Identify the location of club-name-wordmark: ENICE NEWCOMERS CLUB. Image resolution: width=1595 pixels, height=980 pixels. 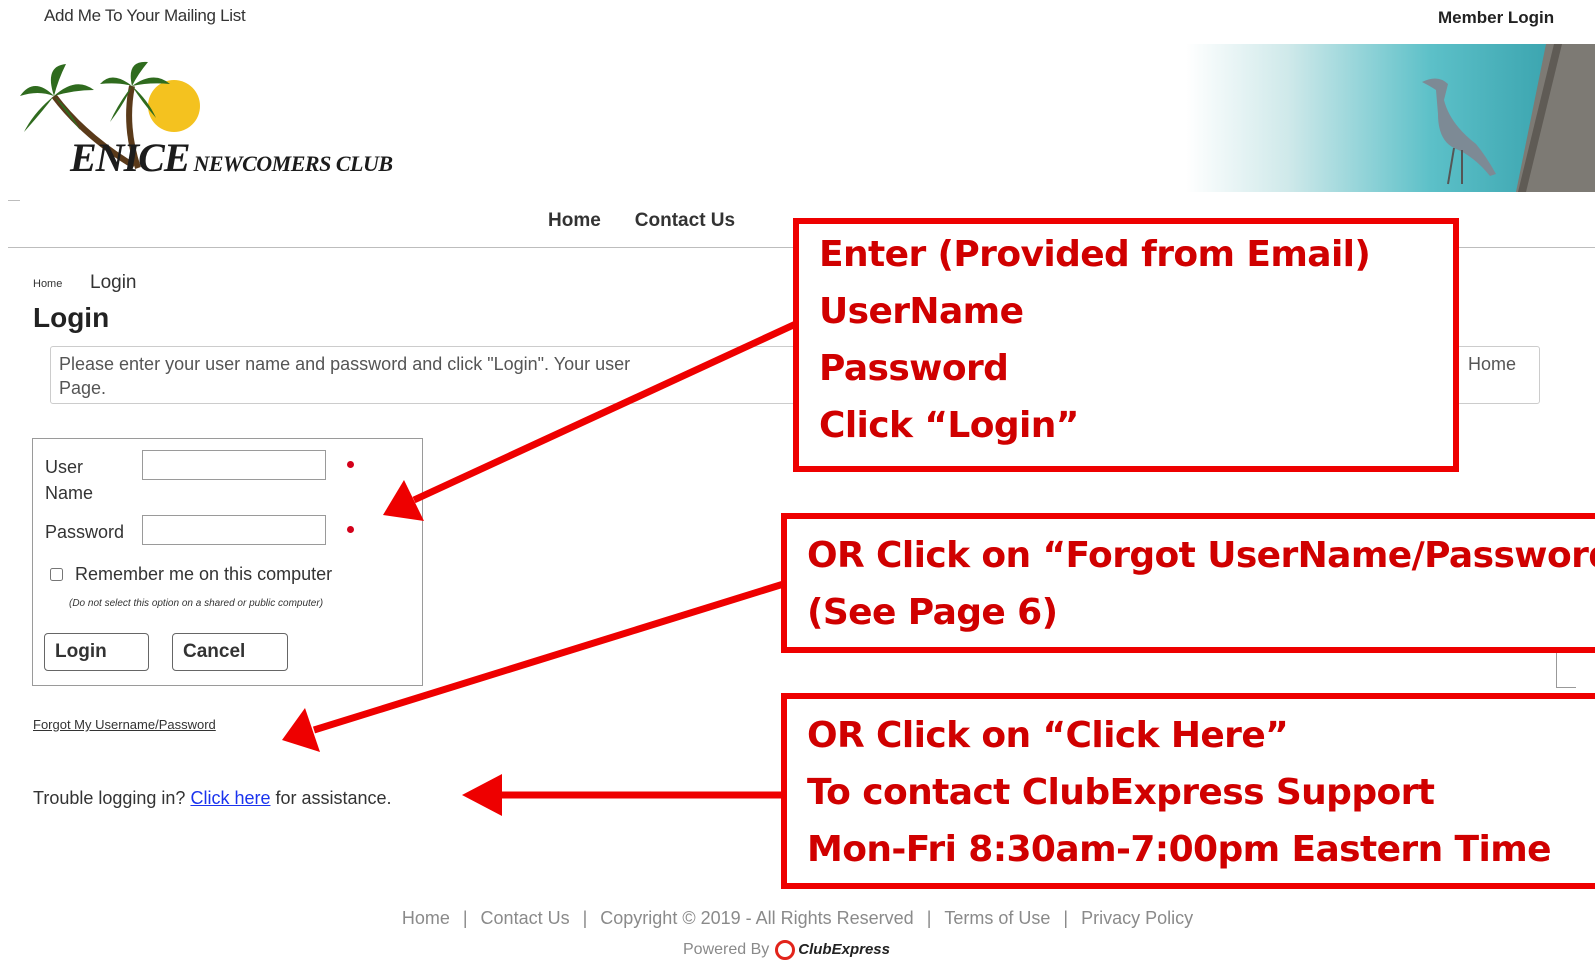
(231, 157).